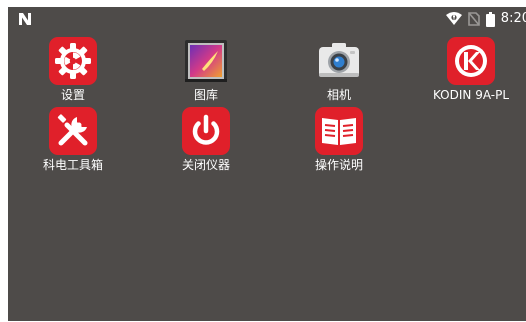  I want to click on camera-icon, so click(339, 60).